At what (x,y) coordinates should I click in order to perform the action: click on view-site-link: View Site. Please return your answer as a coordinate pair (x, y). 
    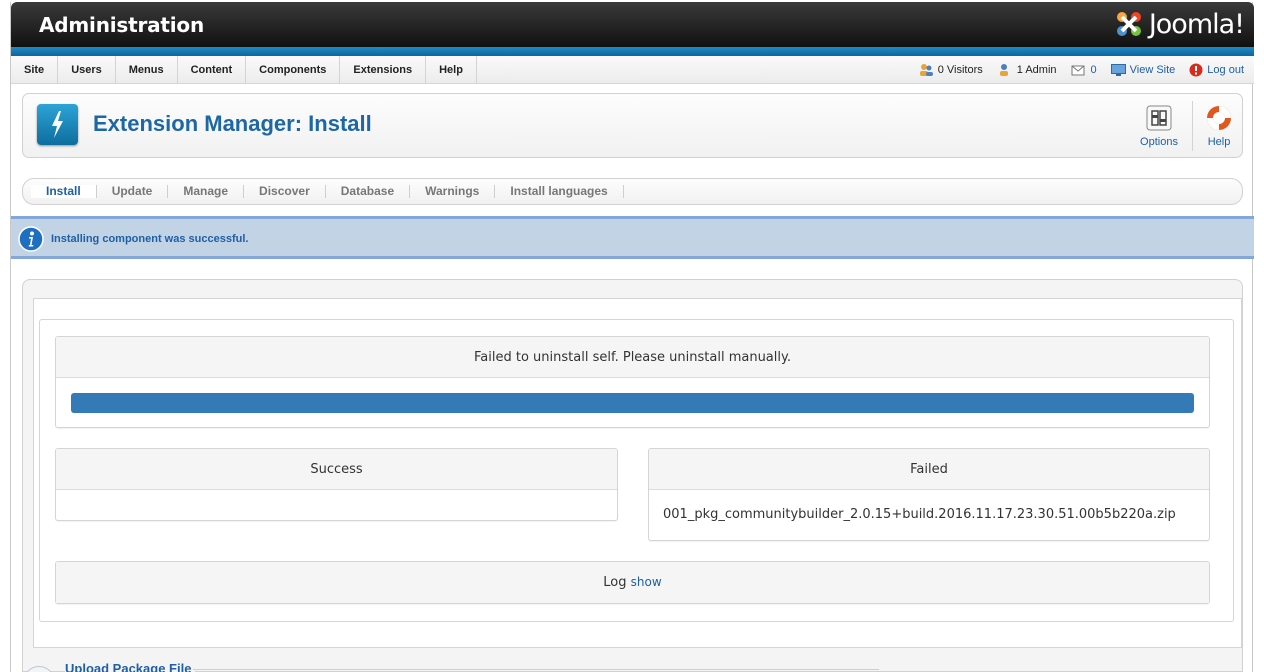
    Looking at the image, I should click on (1143, 70).